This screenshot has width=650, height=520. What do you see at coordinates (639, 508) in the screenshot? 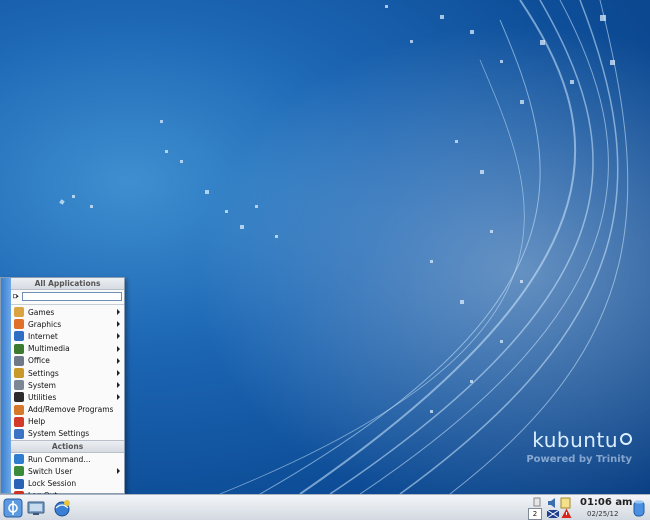
I see `trash-icon` at bounding box center [639, 508].